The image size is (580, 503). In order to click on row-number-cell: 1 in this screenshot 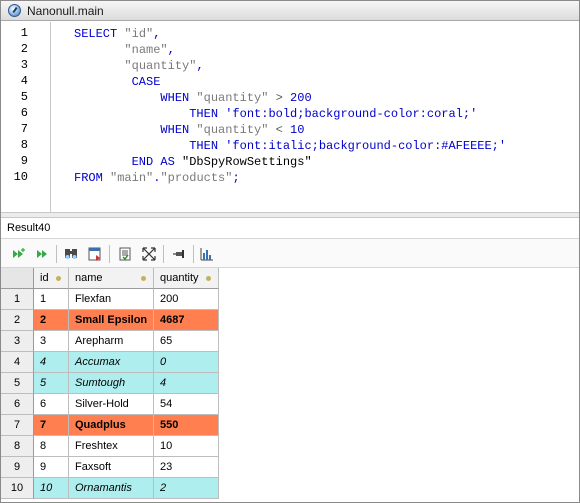, I will do `click(17, 299)`.